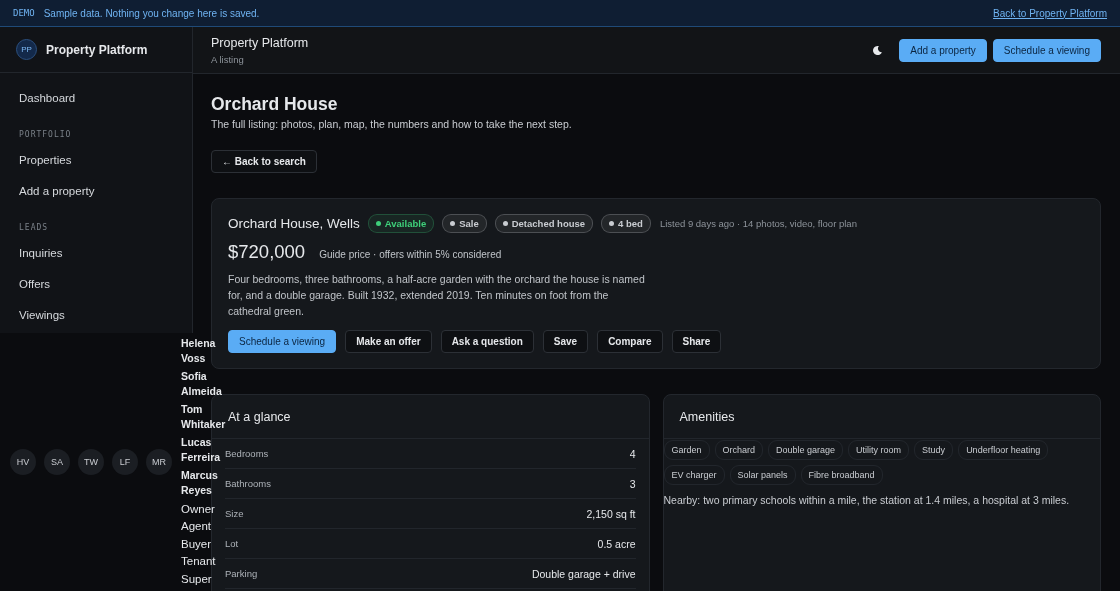  I want to click on nav-item: Viewings, so click(96, 315).